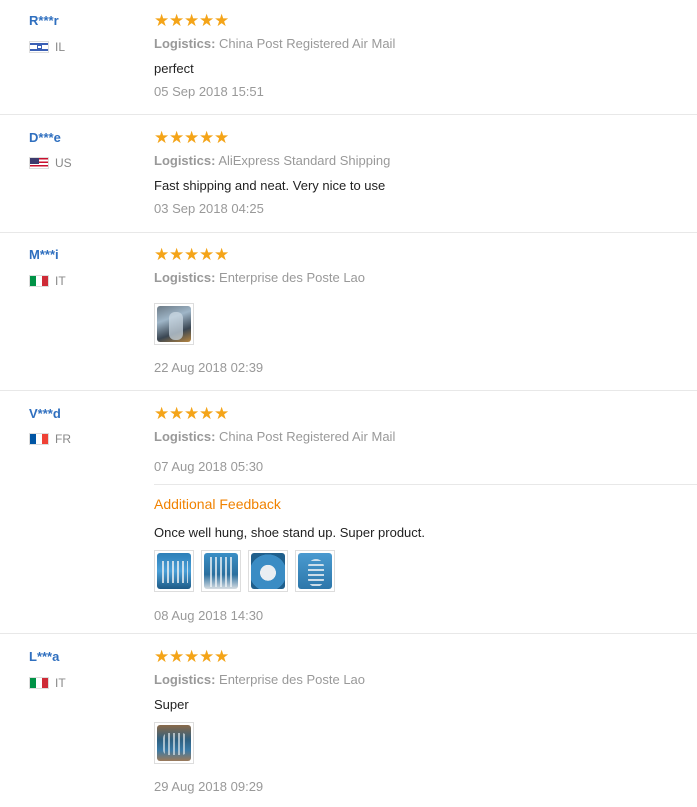 The width and height of the screenshot is (697, 807). What do you see at coordinates (50, 439) in the screenshot?
I see `reviewer-country: FR` at bounding box center [50, 439].